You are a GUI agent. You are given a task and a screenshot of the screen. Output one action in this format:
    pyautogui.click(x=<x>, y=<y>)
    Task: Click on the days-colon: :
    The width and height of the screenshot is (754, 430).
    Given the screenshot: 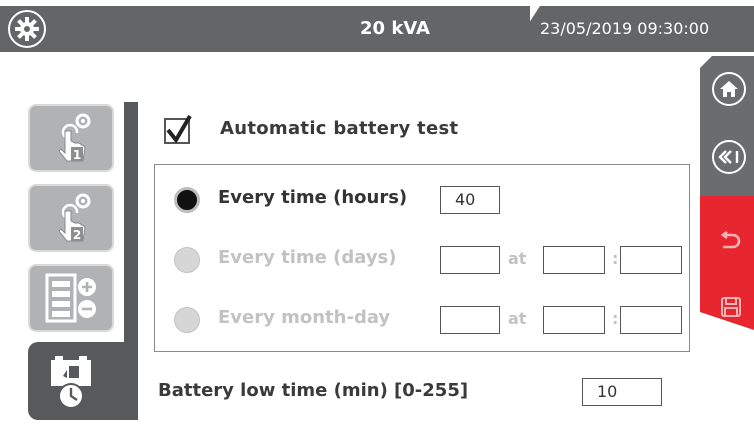 What is the action you would take?
    pyautogui.click(x=615, y=258)
    